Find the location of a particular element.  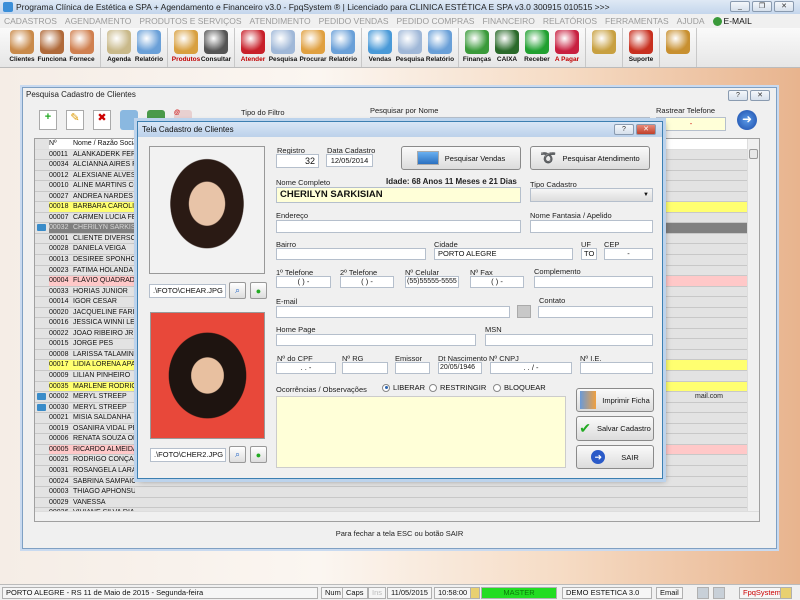

radio-liberar: LIBERAR is located at coordinates (403, 387).